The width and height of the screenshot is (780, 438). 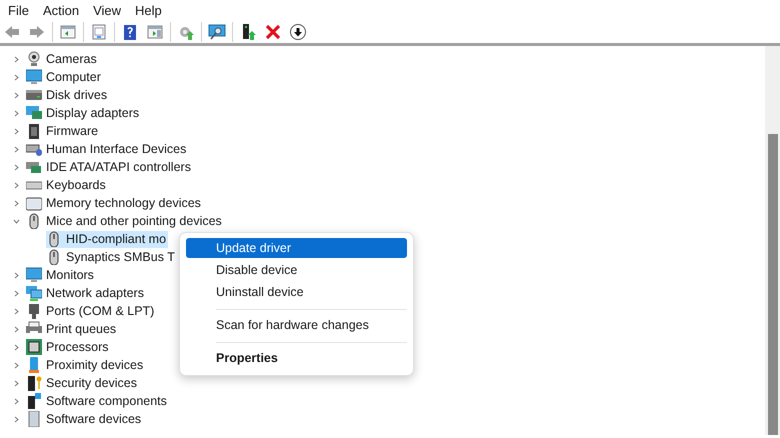 I want to click on tree-item: Monitors, so click(x=61, y=275).